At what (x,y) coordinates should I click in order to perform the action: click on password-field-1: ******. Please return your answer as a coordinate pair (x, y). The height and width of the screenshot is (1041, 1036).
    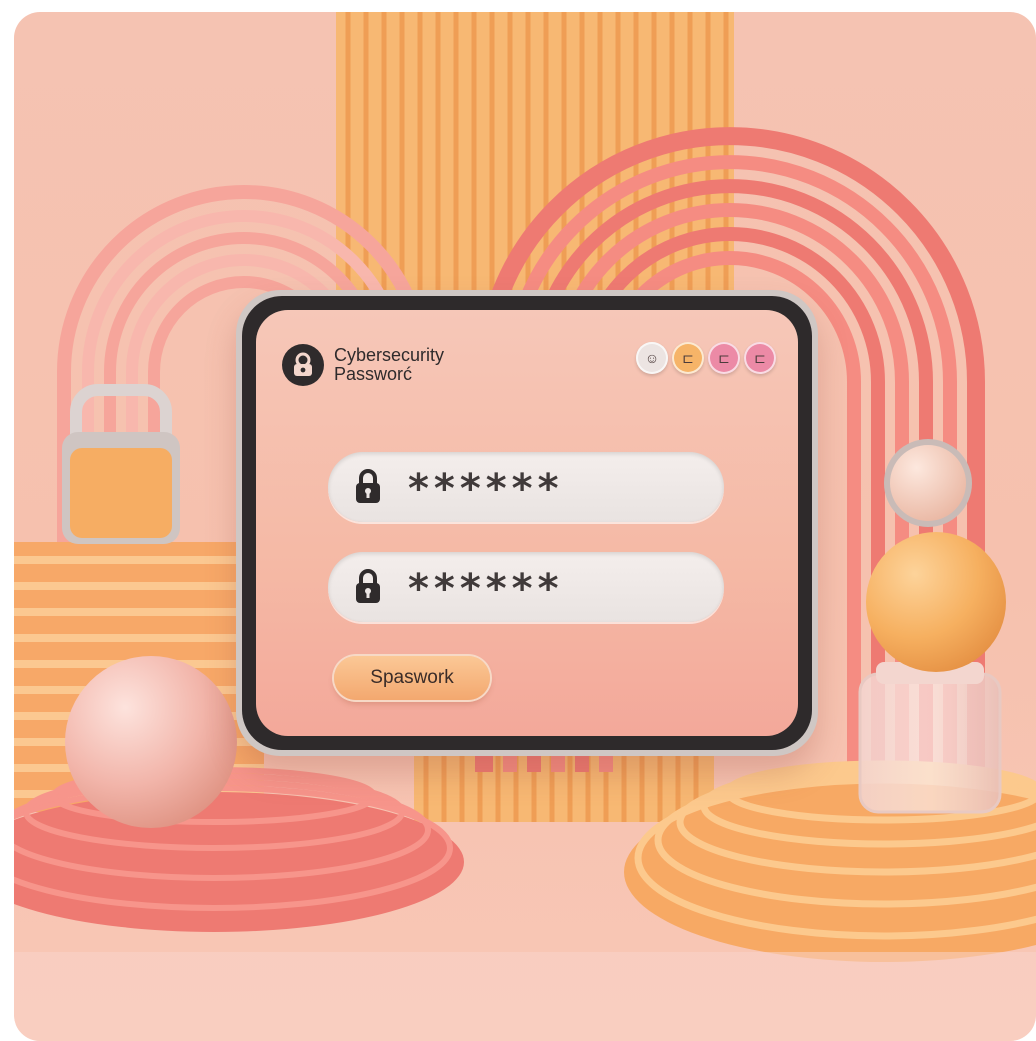
    Looking at the image, I should click on (526, 487).